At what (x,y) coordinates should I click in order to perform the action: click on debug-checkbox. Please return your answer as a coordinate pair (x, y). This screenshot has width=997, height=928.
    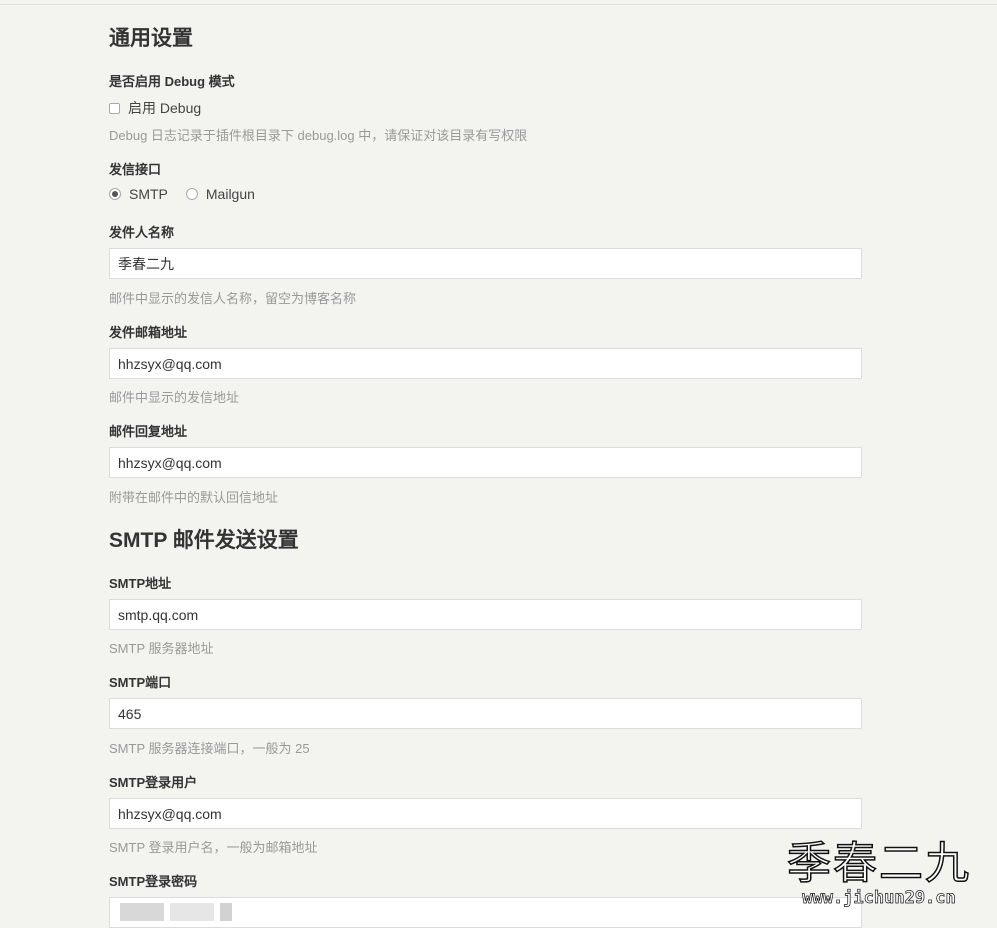
    Looking at the image, I should click on (114, 108).